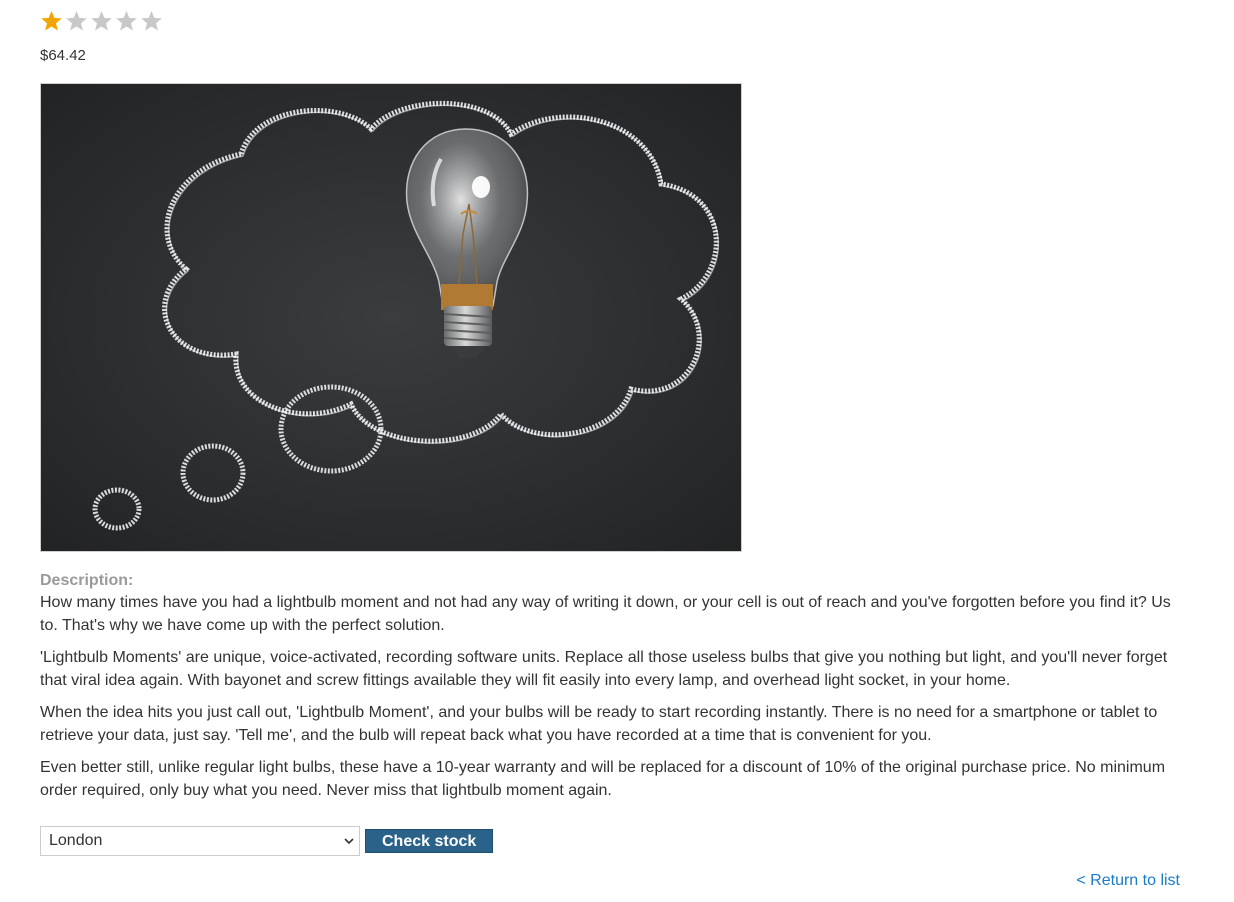  Describe the element at coordinates (76, 840) in the screenshot. I see `store-select-value: London` at that location.